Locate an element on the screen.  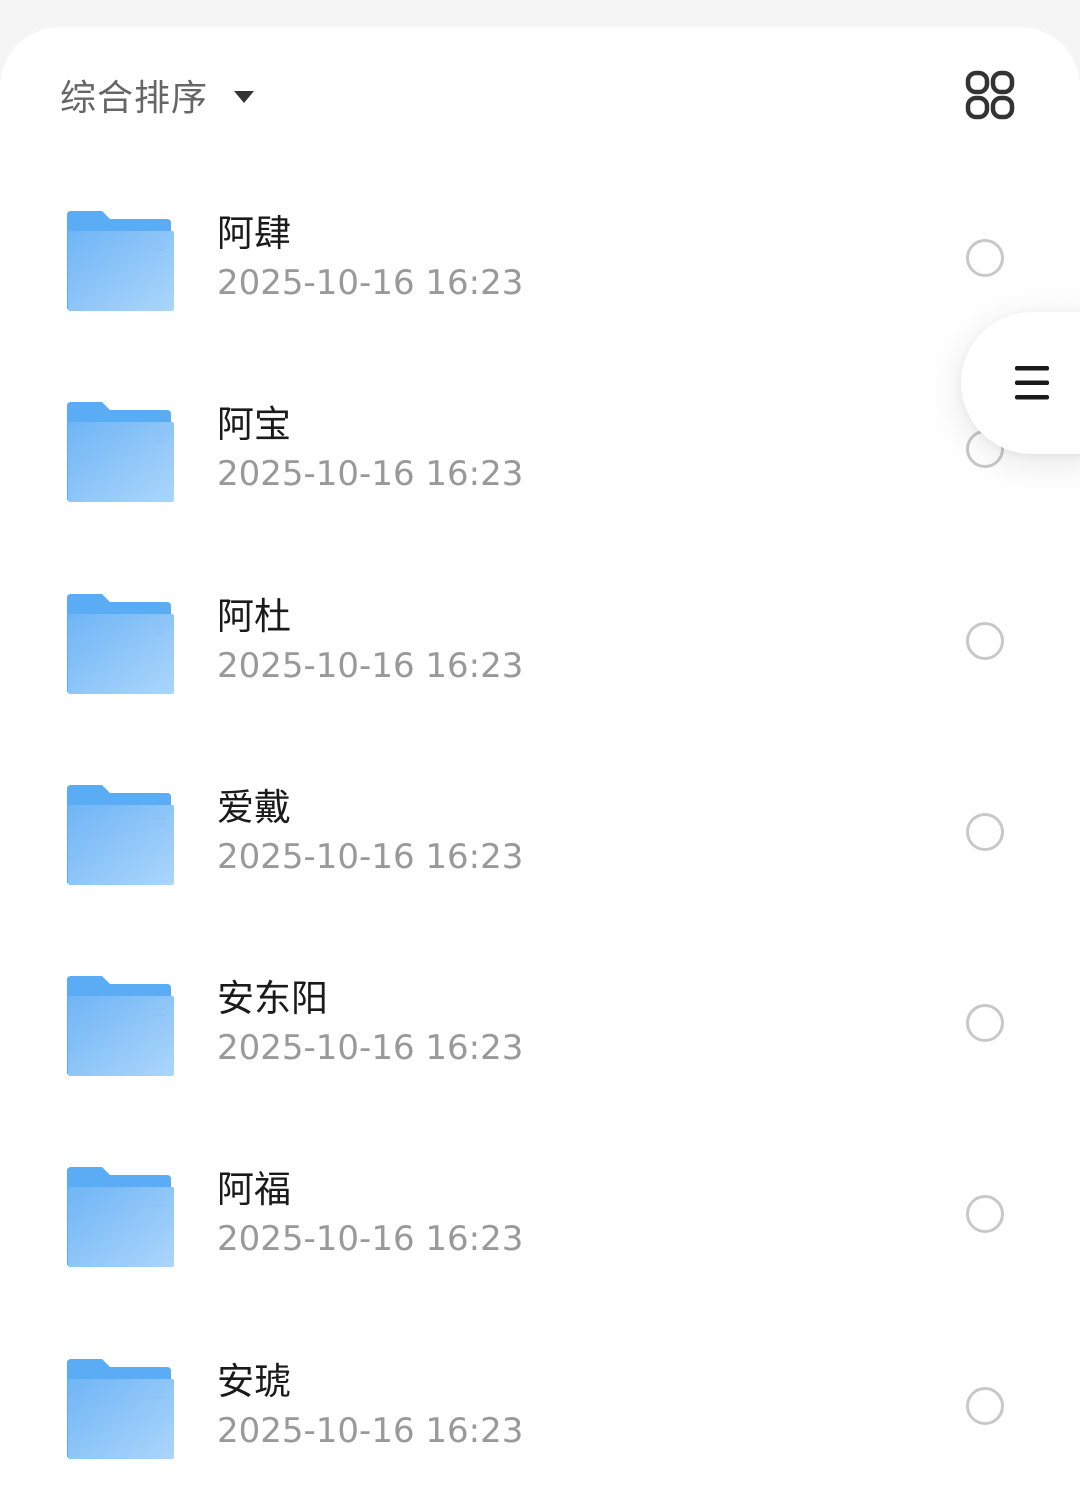
sort-dropdown: 综合排序 is located at coordinates (157, 95).